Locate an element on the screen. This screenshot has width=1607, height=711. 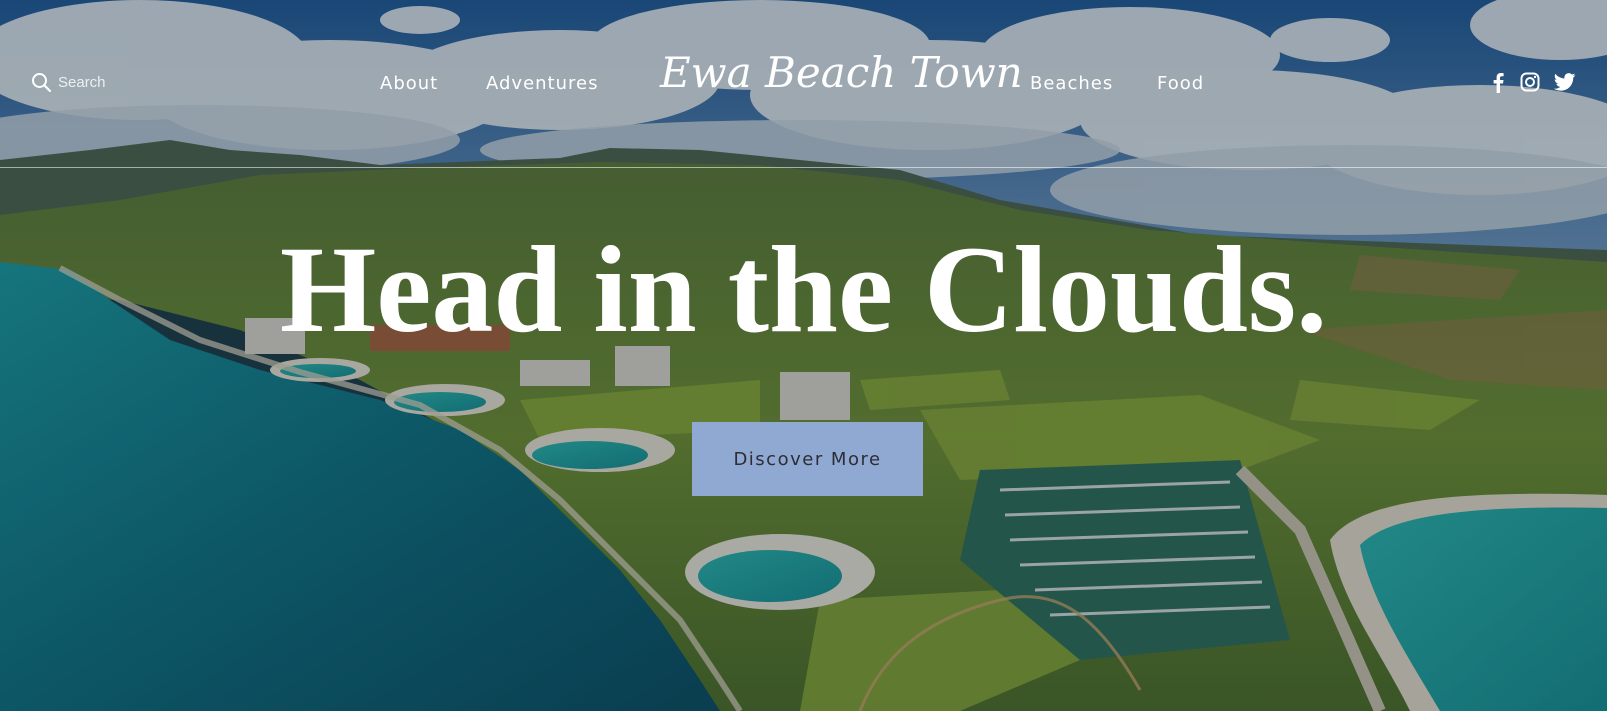
discover-more-button: Discover More is located at coordinates (807, 459).